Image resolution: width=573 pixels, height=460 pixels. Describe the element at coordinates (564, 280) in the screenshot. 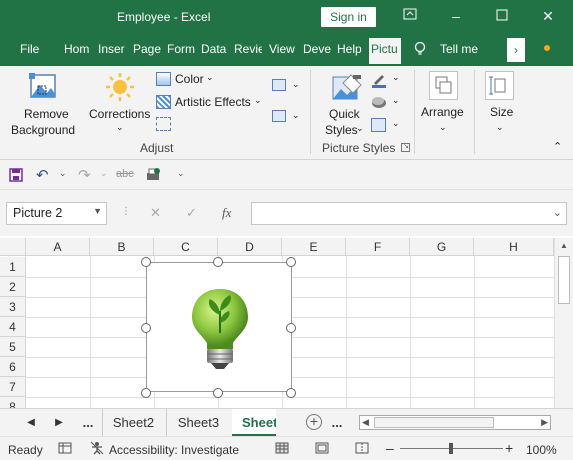

I see `scroll-thumb` at that location.